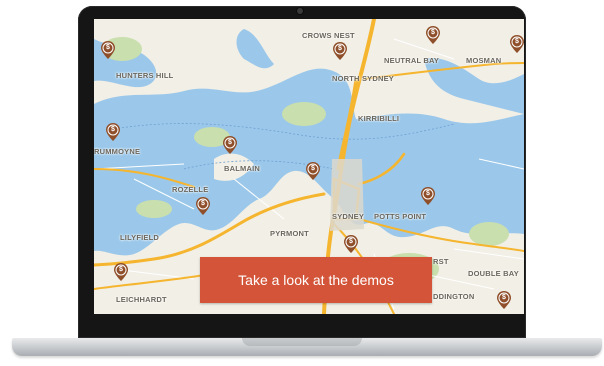 This screenshot has height=366, width=604. Describe the element at coordinates (328, 35) in the screenshot. I see `label-crows-nest: CROWS NEST` at that location.